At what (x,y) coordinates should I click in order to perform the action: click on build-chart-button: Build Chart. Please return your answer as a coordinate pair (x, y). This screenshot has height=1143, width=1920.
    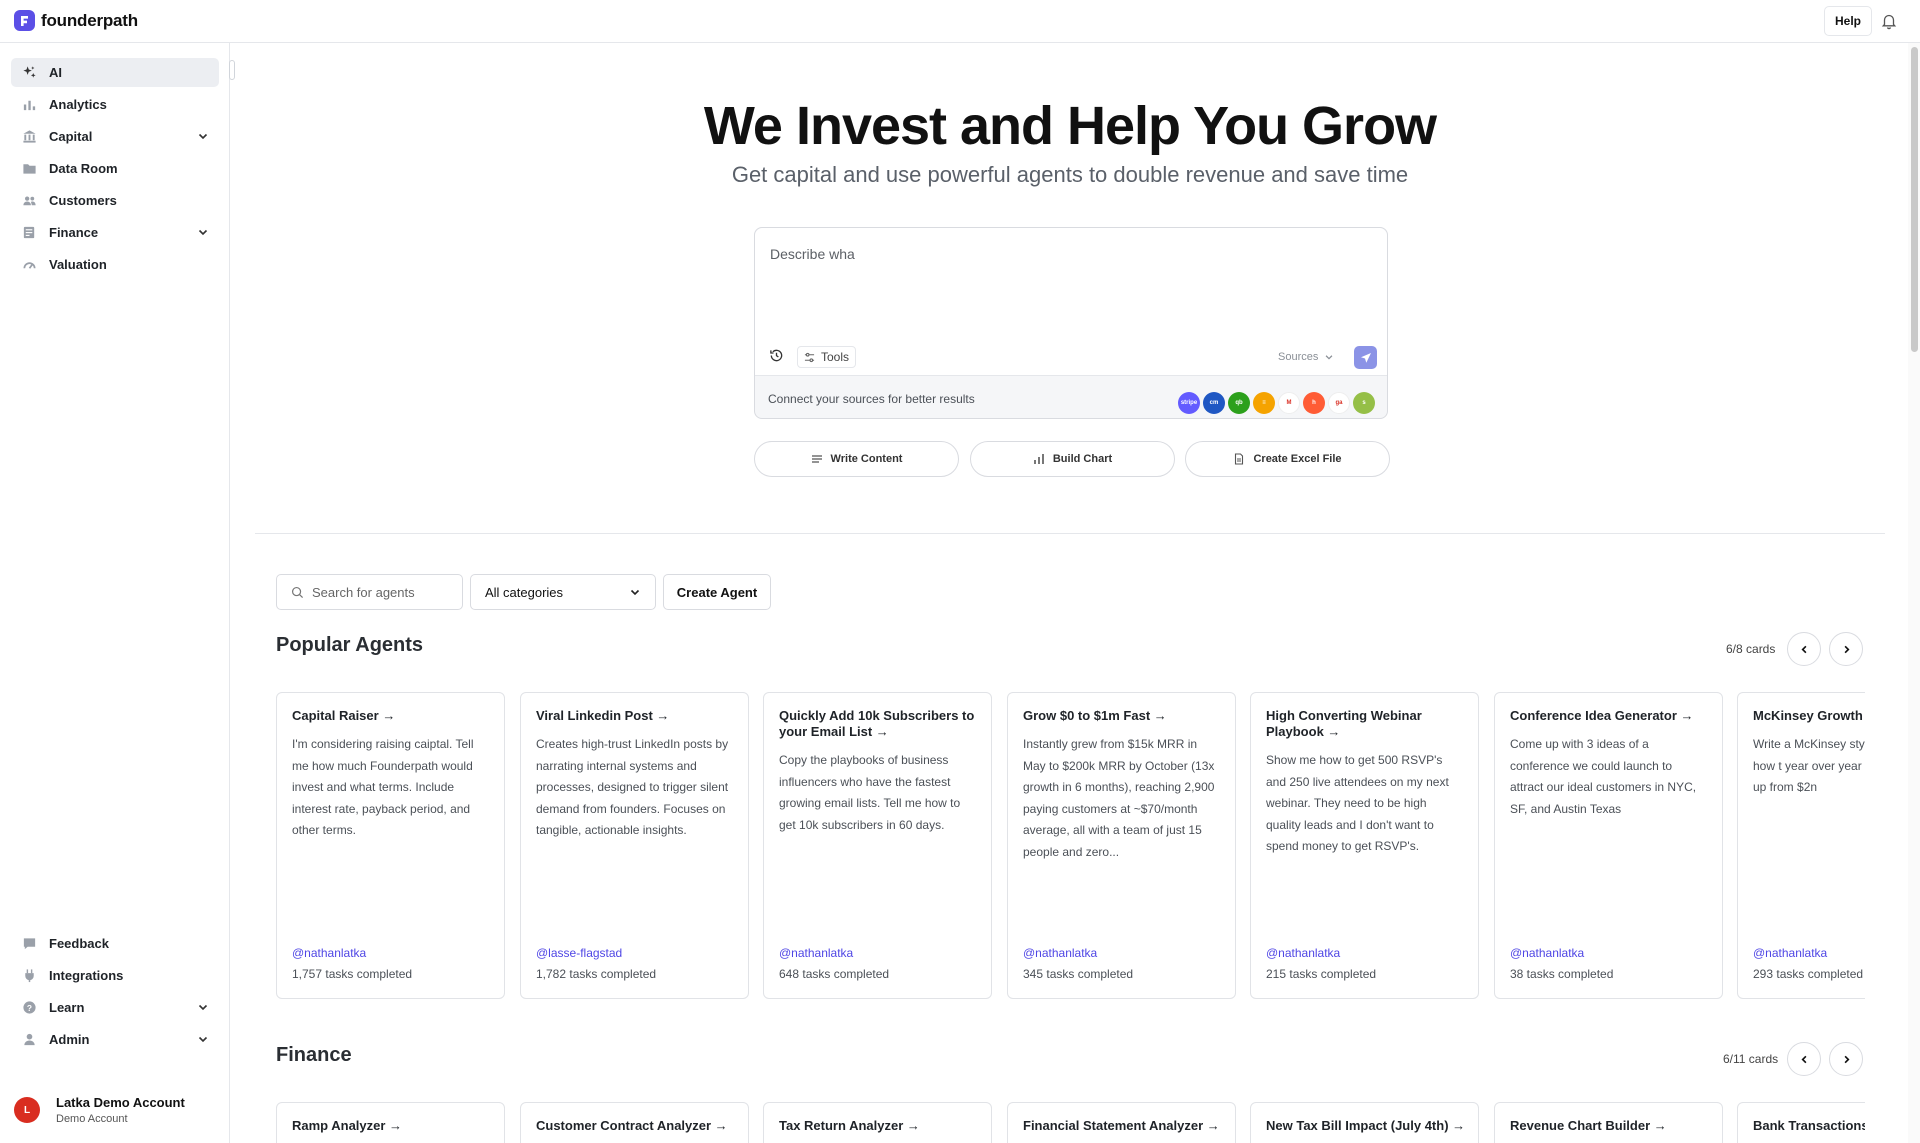
    Looking at the image, I should click on (1072, 459).